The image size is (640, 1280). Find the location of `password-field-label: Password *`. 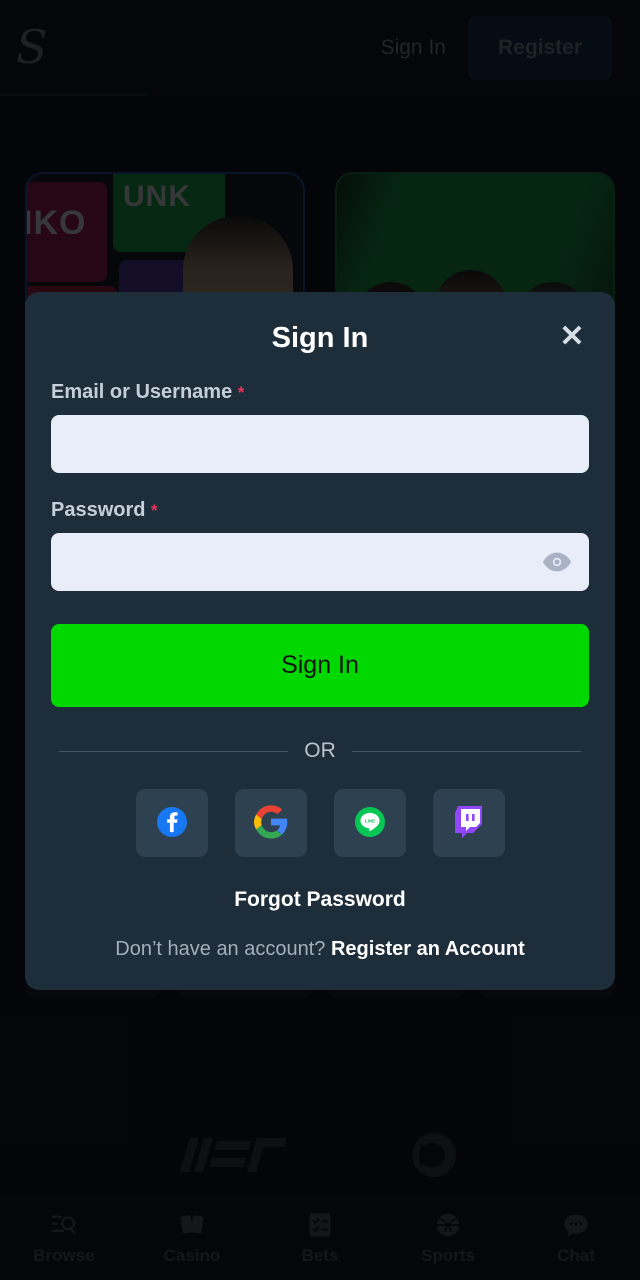

password-field-label: Password * is located at coordinates (320, 510).